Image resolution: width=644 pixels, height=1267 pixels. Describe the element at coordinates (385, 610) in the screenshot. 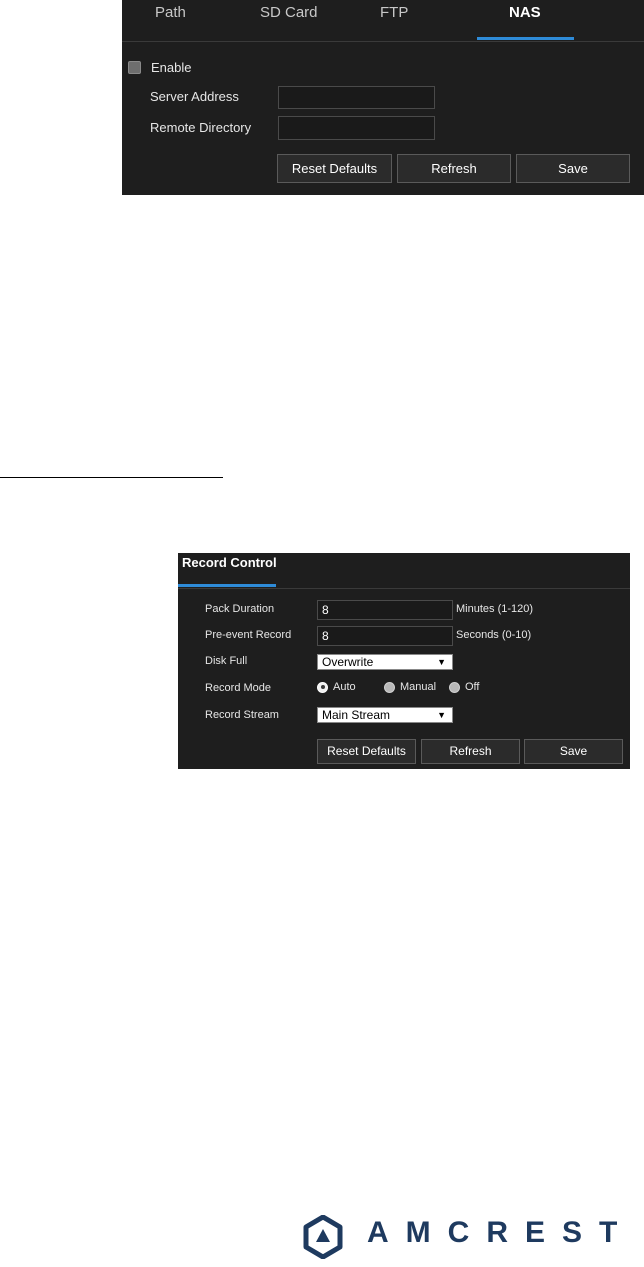

I see `pack-duration-input` at that location.